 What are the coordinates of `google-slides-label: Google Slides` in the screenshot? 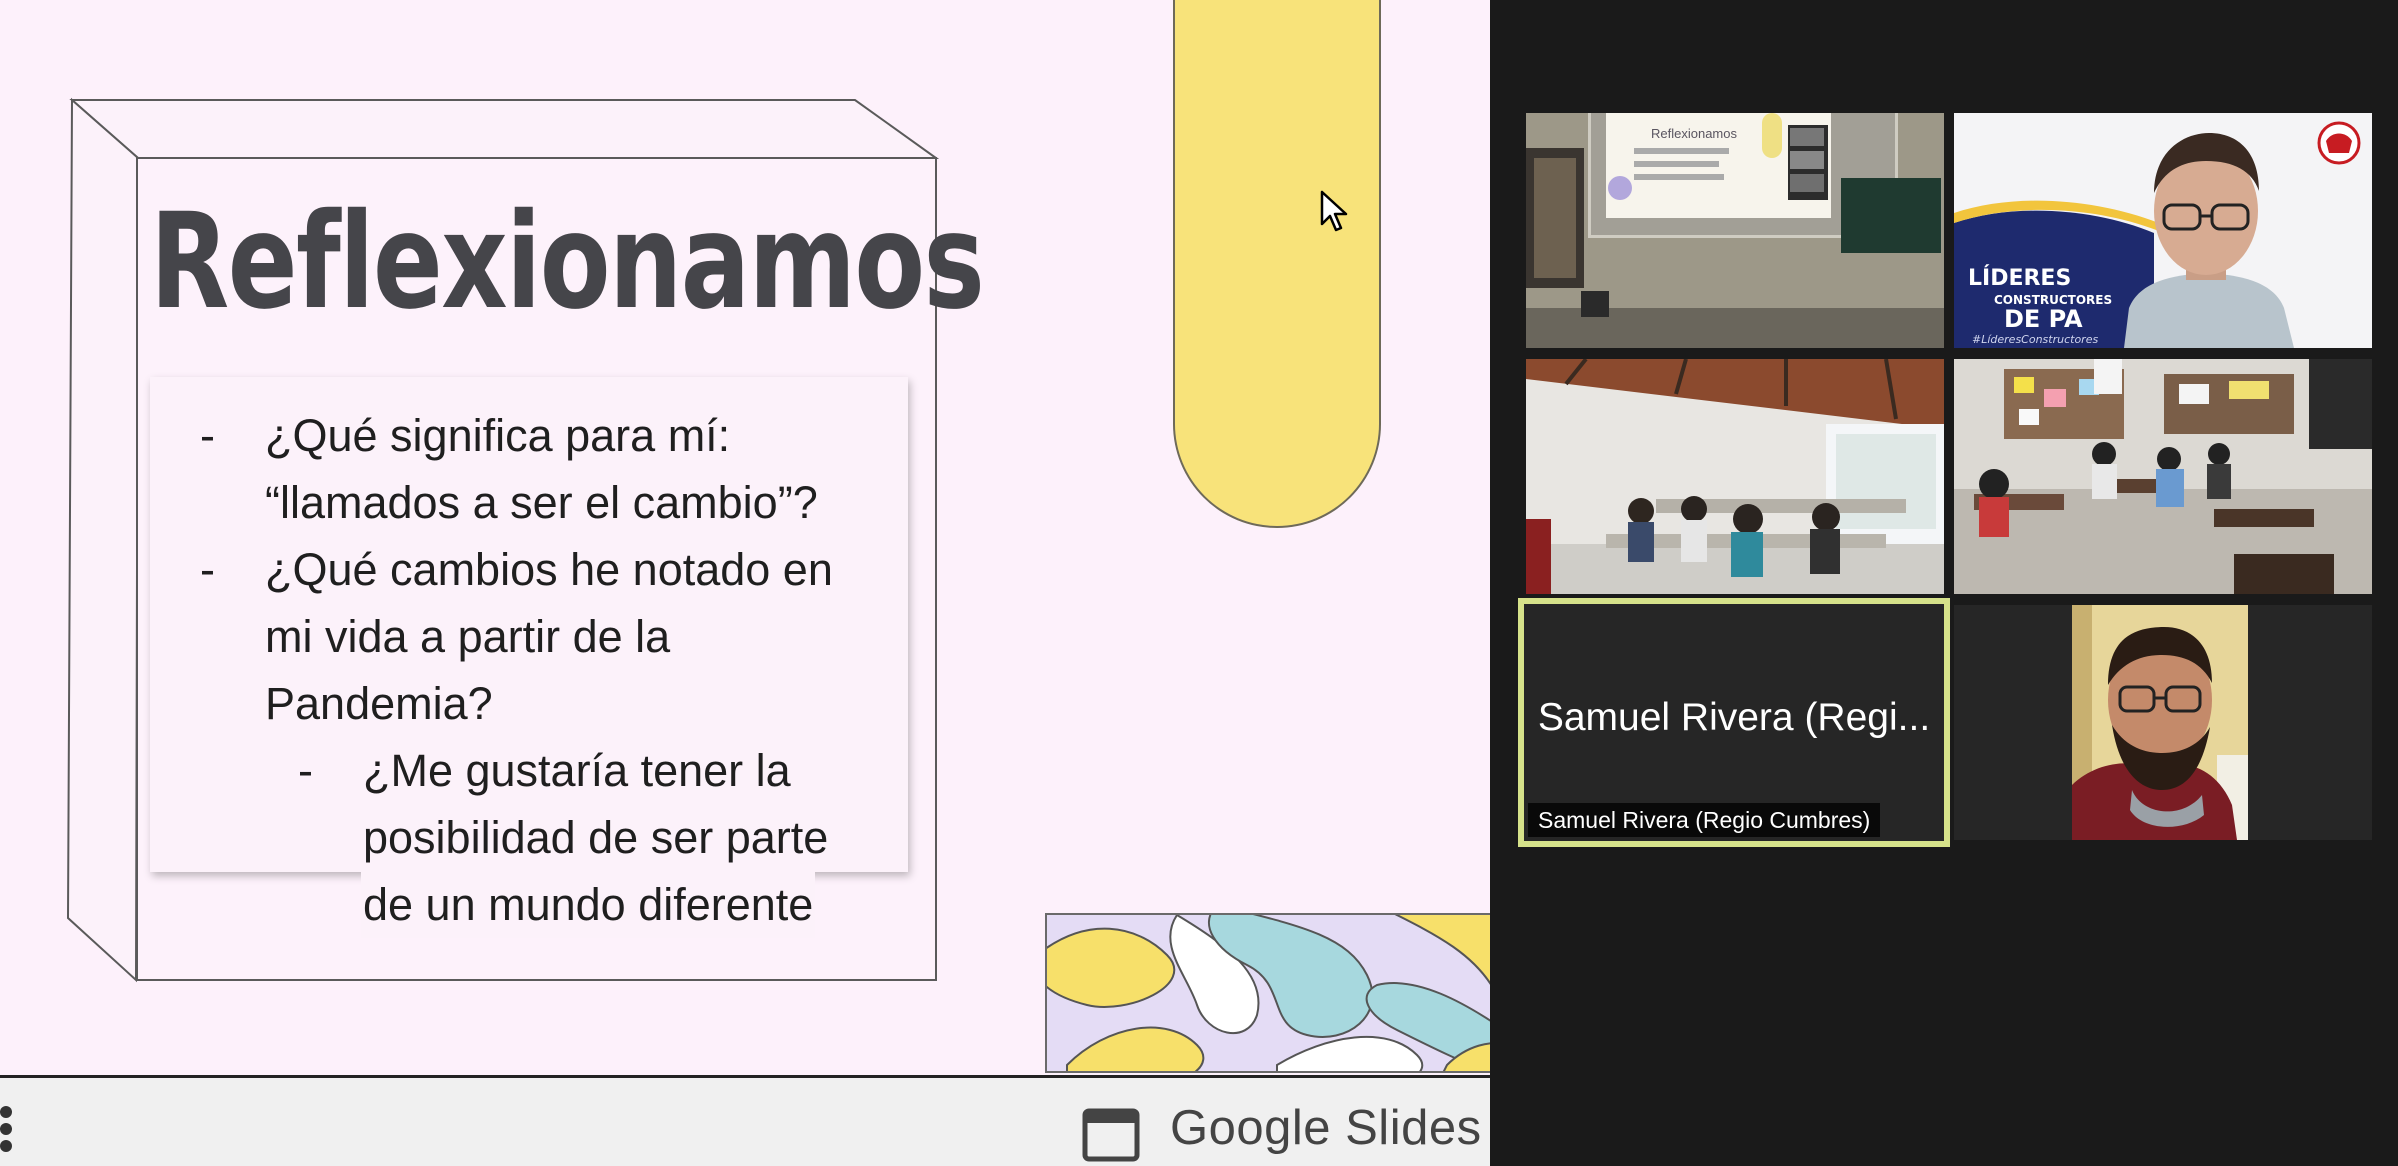 It's located at (1326, 1128).